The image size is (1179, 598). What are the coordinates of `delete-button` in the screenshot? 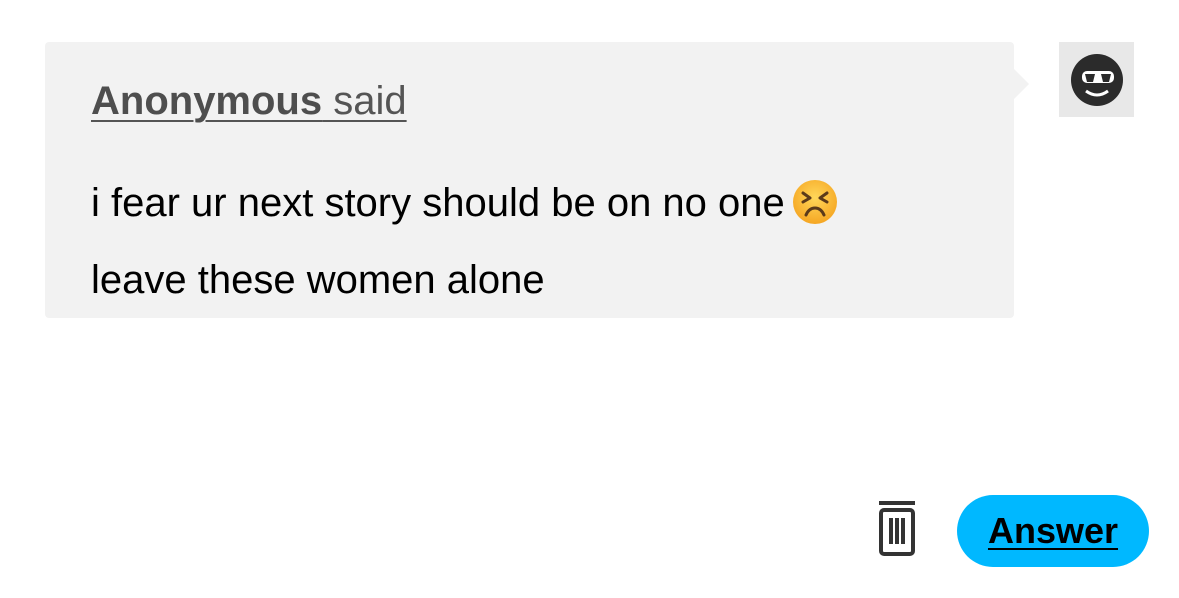 It's located at (897, 530).